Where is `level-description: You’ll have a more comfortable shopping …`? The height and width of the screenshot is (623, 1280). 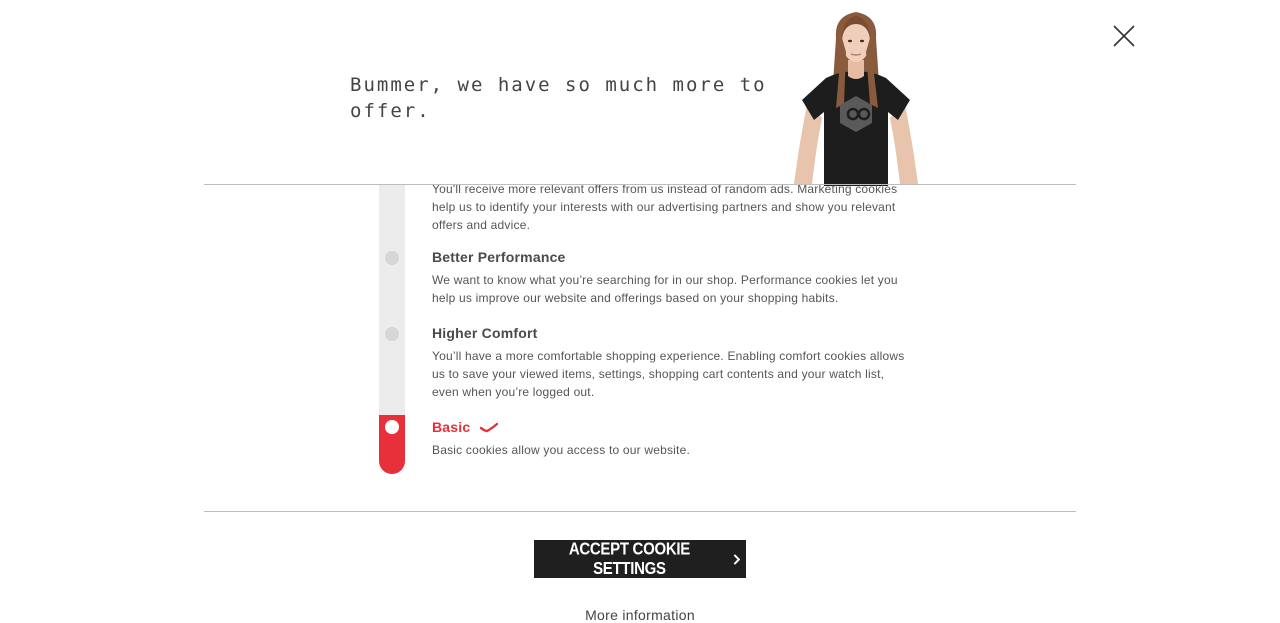
level-description: You’ll have a more comfortable shopping … is located at coordinates (668, 374).